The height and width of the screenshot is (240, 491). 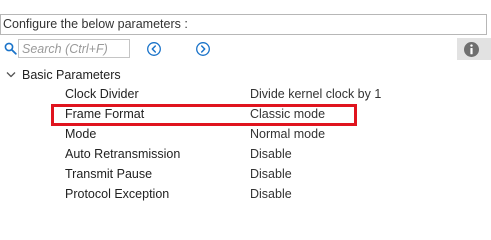 What do you see at coordinates (81, 134) in the screenshot?
I see `param-name: Mode` at bounding box center [81, 134].